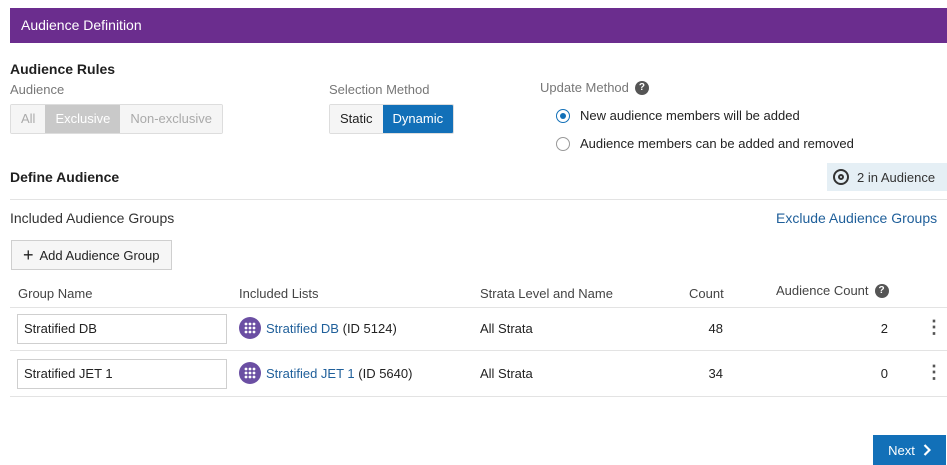 The image size is (947, 465). I want to click on included-list-cell: Stratified JET 1 (ID 5640), so click(325, 373).